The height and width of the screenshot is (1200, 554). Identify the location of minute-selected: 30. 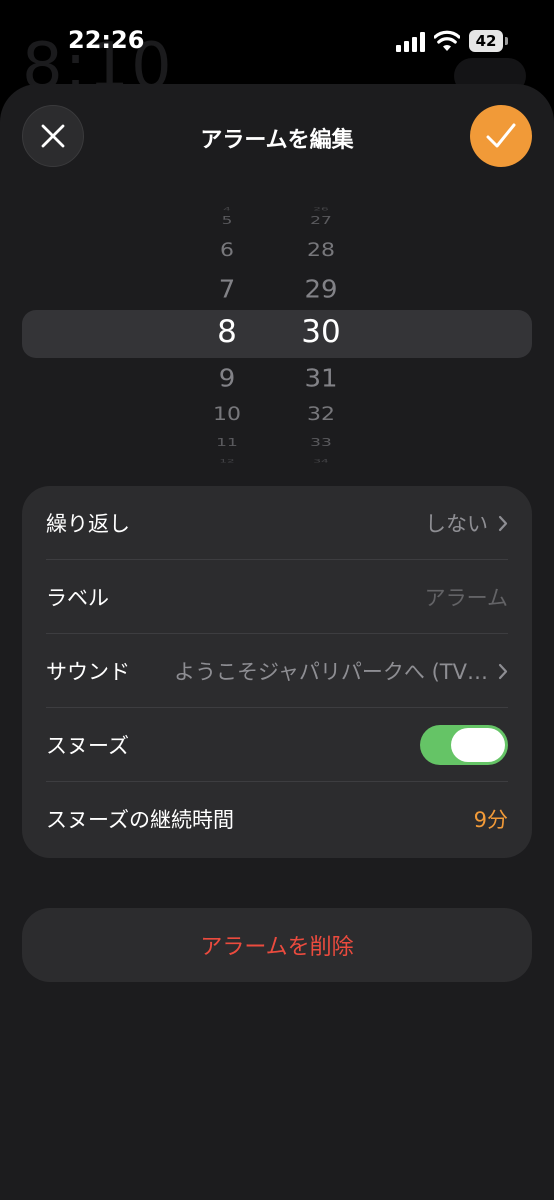
(321, 332).